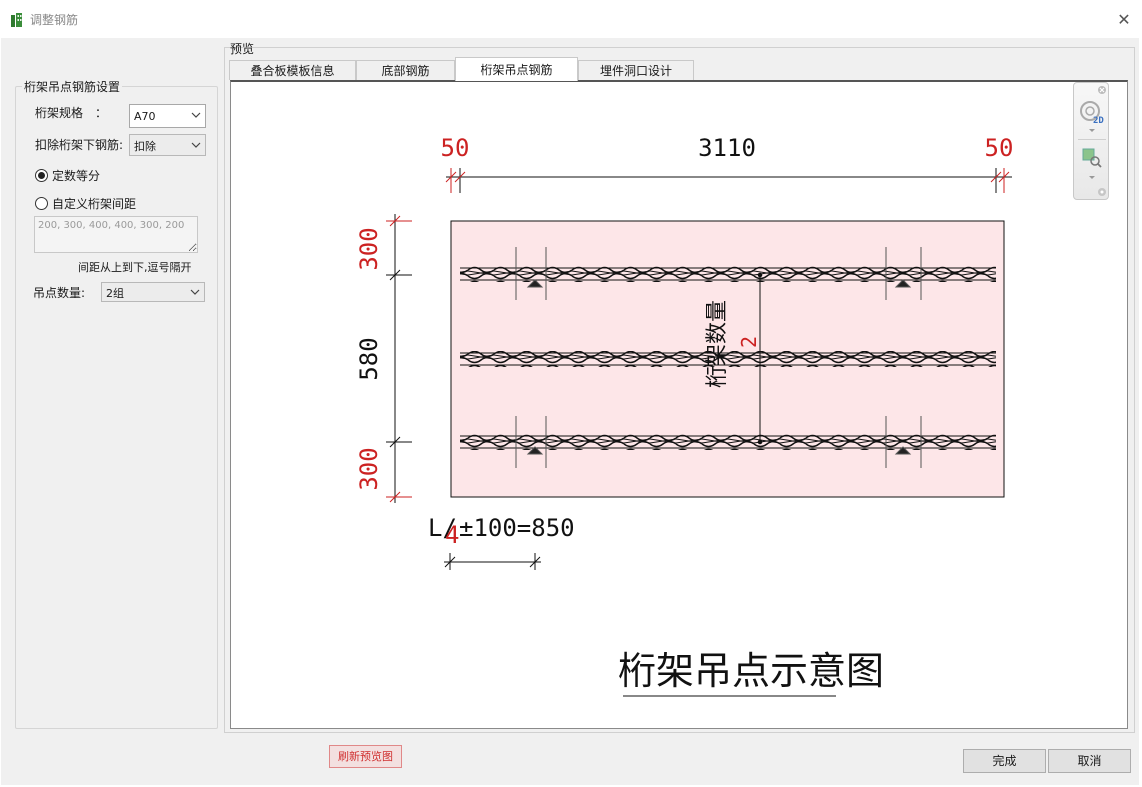 The image size is (1142, 787). What do you see at coordinates (1102, 192) in the screenshot?
I see `settings-icon` at bounding box center [1102, 192].